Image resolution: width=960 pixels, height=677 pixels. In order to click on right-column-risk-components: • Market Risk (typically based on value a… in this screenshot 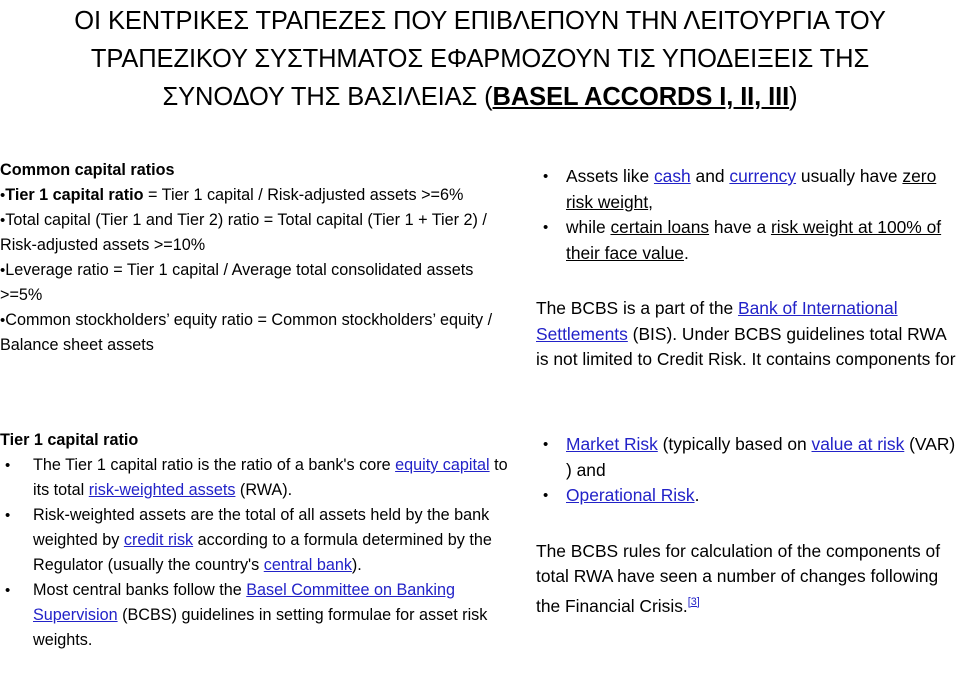, I will do `click(748, 525)`.